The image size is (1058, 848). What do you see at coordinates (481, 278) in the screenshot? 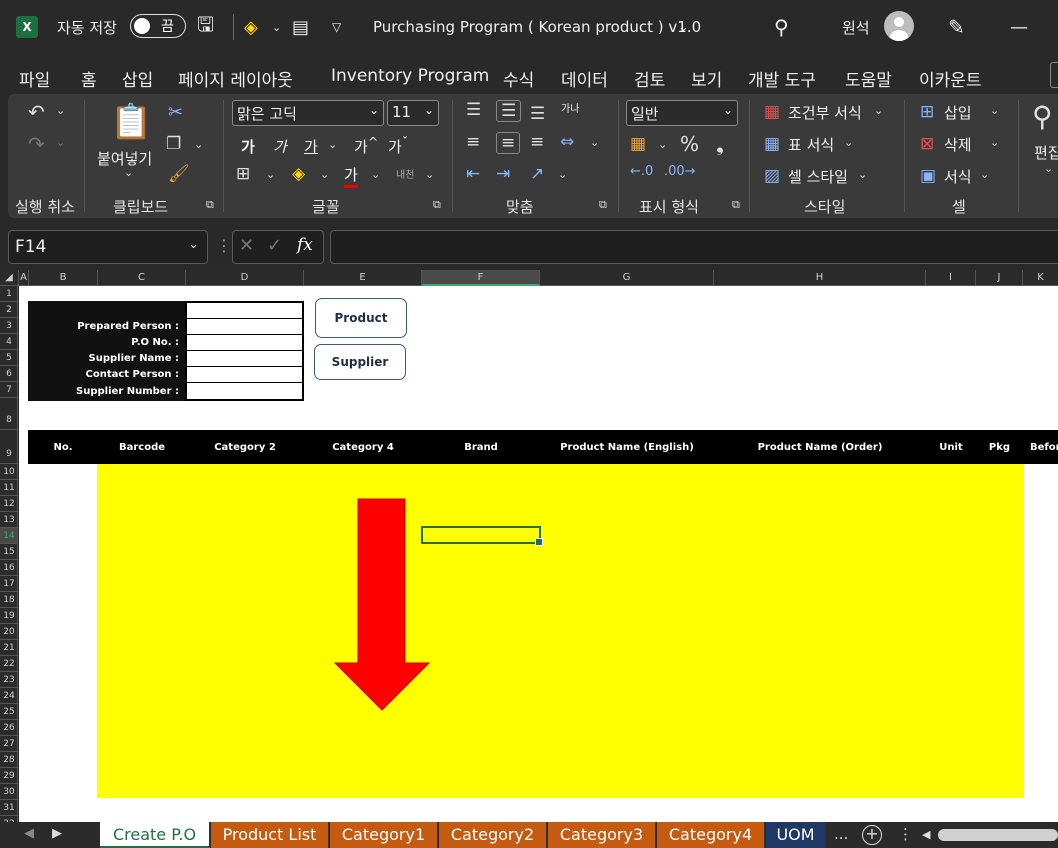
I see `column-header-f: F` at bounding box center [481, 278].